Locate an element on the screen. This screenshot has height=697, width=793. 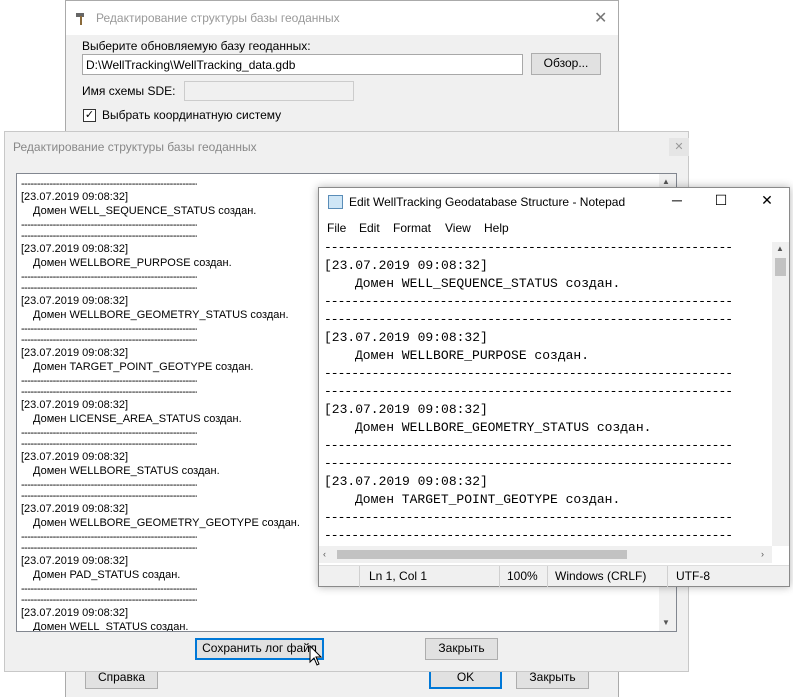
text-message: Домен WELLBORE_GEOMETRY_STATUS создан. is located at coordinates (503, 427).